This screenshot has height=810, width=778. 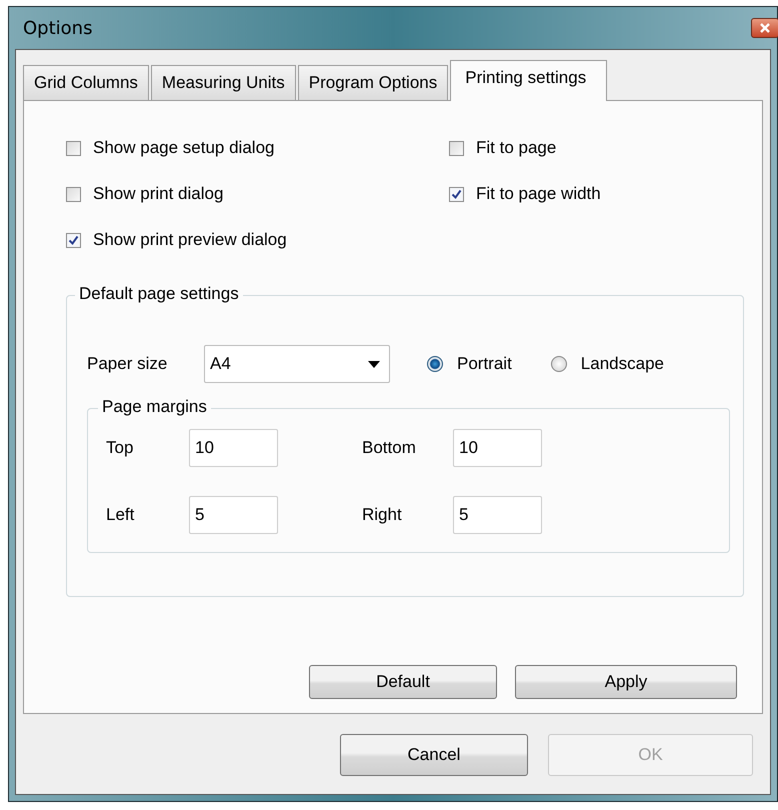 I want to click on checkbox-label: Fit to page width, so click(x=538, y=194).